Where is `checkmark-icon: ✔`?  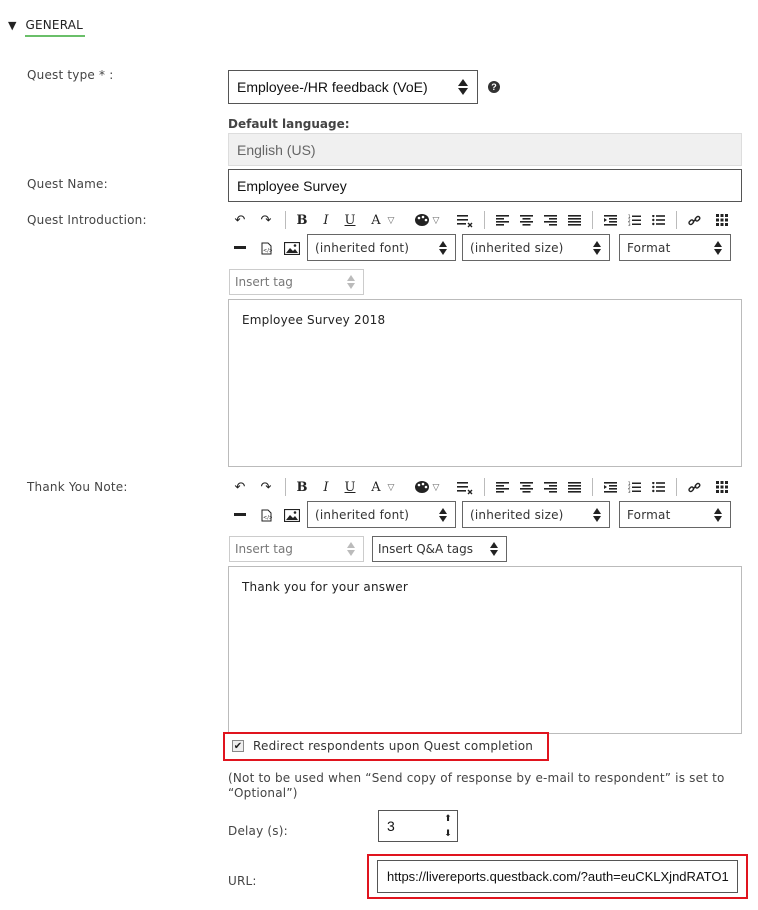
checkmark-icon: ✔ is located at coordinates (238, 746).